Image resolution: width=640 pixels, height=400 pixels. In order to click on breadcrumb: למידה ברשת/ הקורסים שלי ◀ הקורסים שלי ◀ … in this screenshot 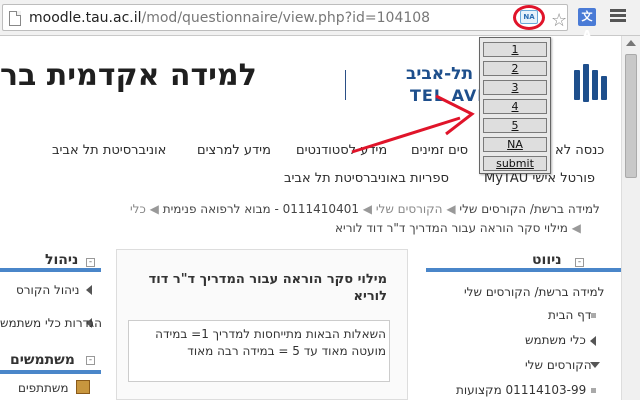, I will do `click(365, 209)`.